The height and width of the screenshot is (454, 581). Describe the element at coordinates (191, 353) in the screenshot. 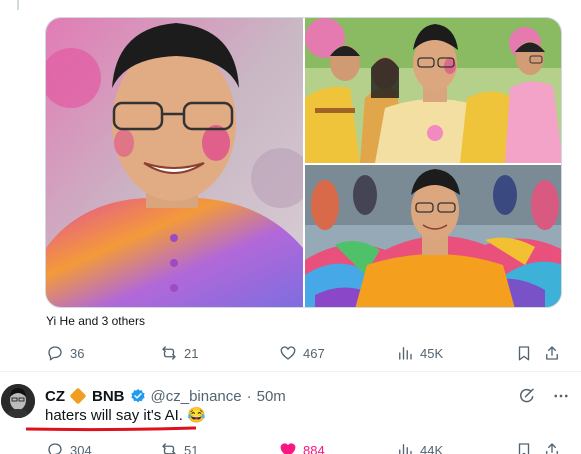

I see `retweet-count: 21` at that location.